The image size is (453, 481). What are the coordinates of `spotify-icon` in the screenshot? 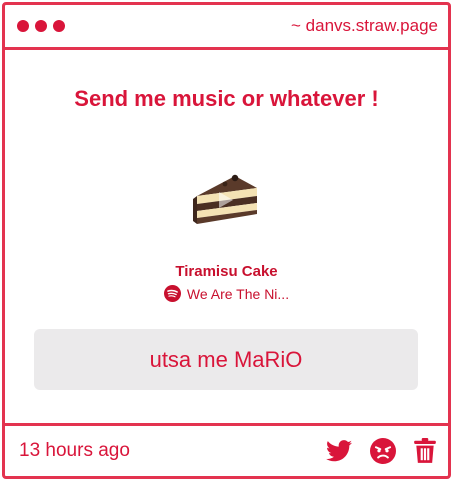 It's located at (172, 293).